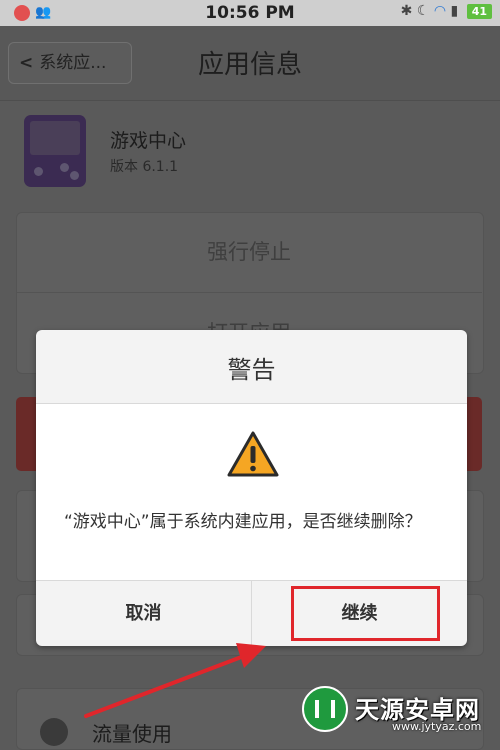 The height and width of the screenshot is (750, 500). I want to click on watermark-url: www.jytyaz.com, so click(437, 726).